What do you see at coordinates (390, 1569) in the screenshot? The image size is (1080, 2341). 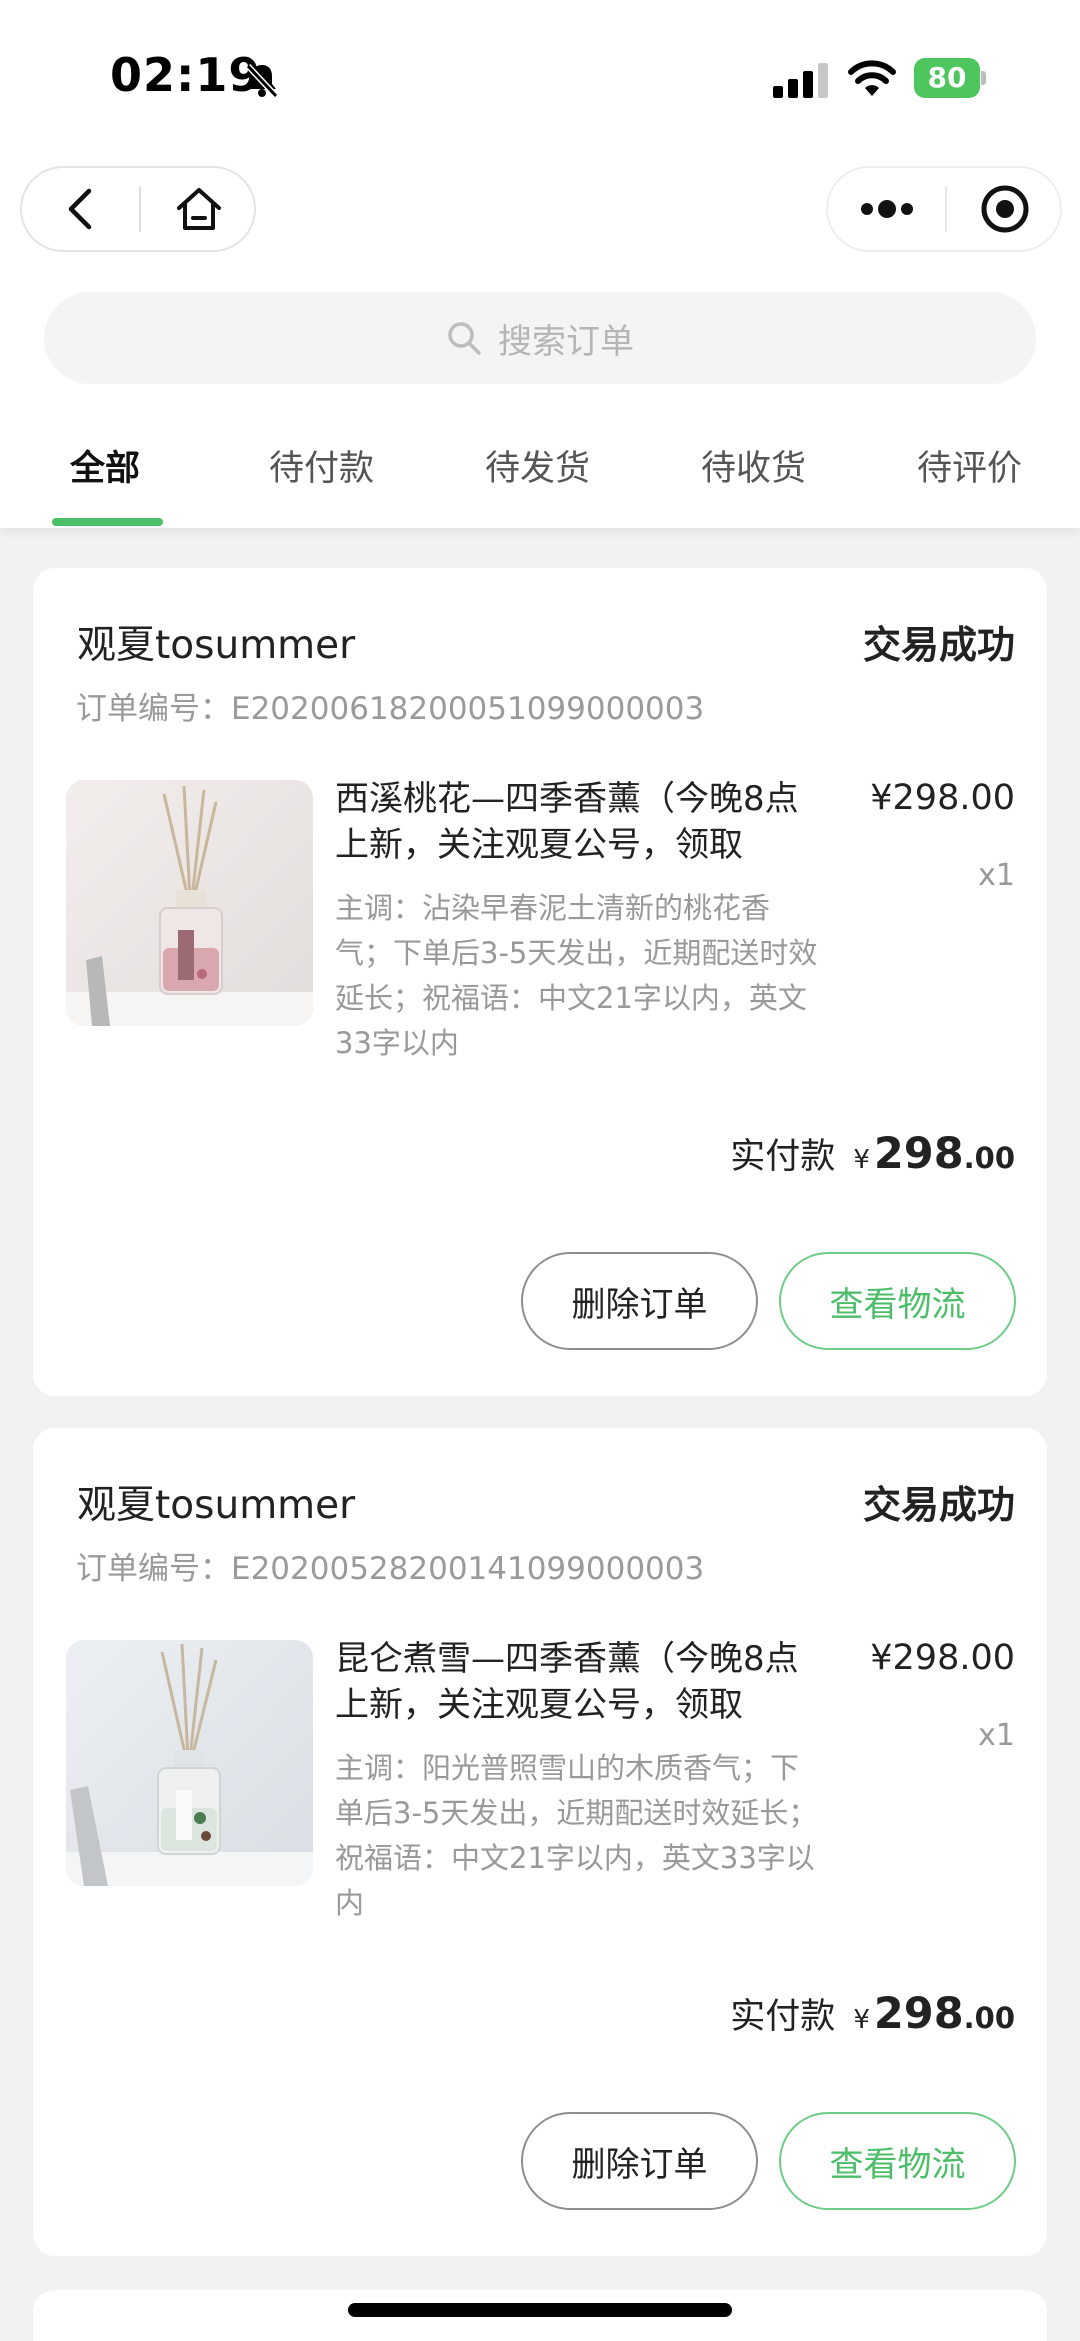 I see `order-number: 订单编号：E20200528200141099000003` at bounding box center [390, 1569].